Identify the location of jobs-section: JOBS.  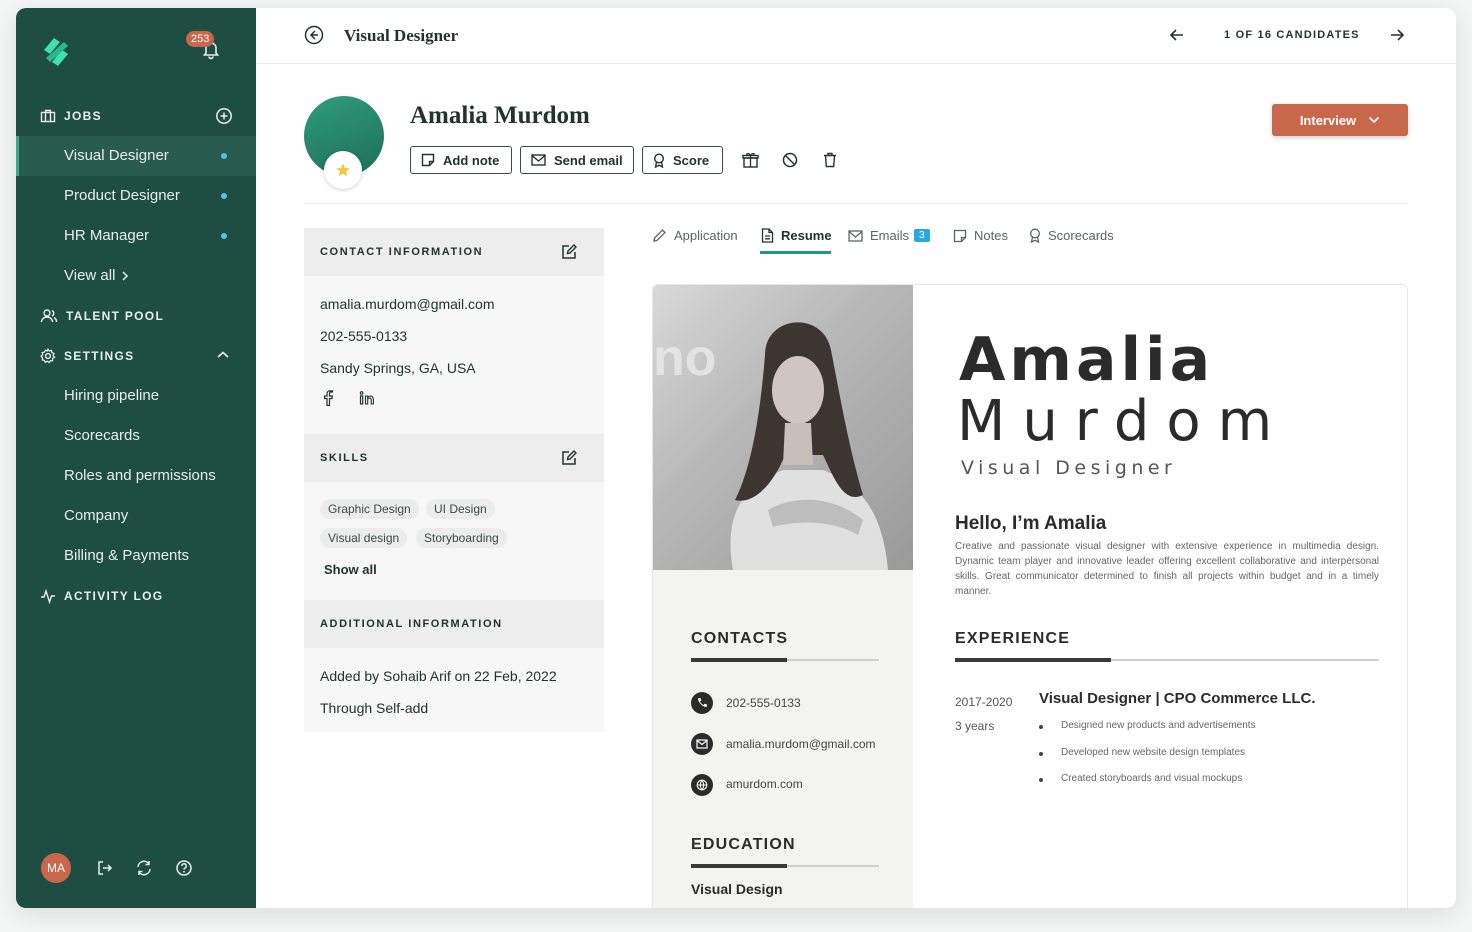
(71, 116).